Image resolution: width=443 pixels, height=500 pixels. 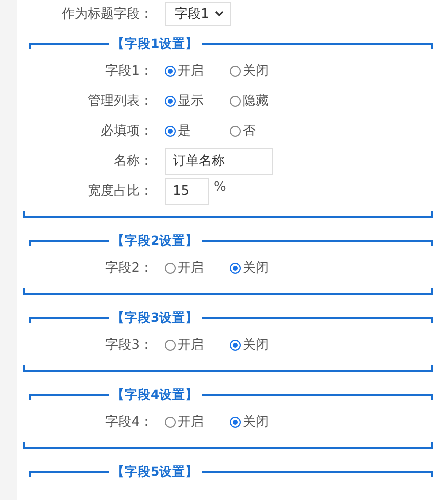 I want to click on width-input: 15, so click(x=187, y=191).